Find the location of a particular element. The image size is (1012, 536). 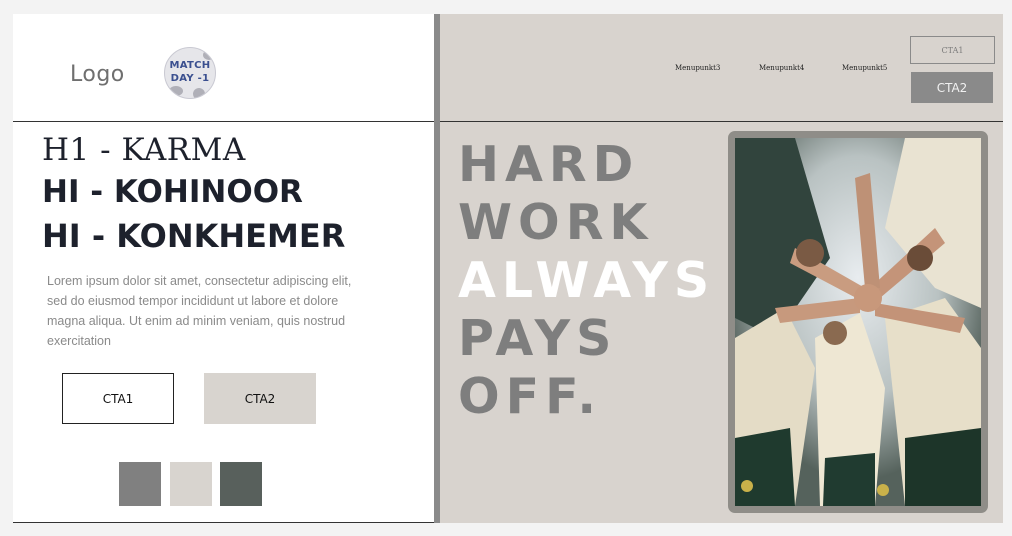

nav-item-menupunkt4: Menupunkt4 is located at coordinates (781, 68).